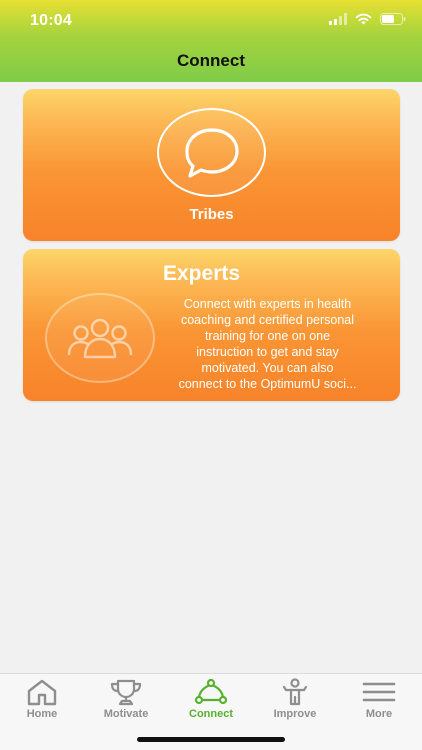  I want to click on connect-network-icon, so click(211, 691).